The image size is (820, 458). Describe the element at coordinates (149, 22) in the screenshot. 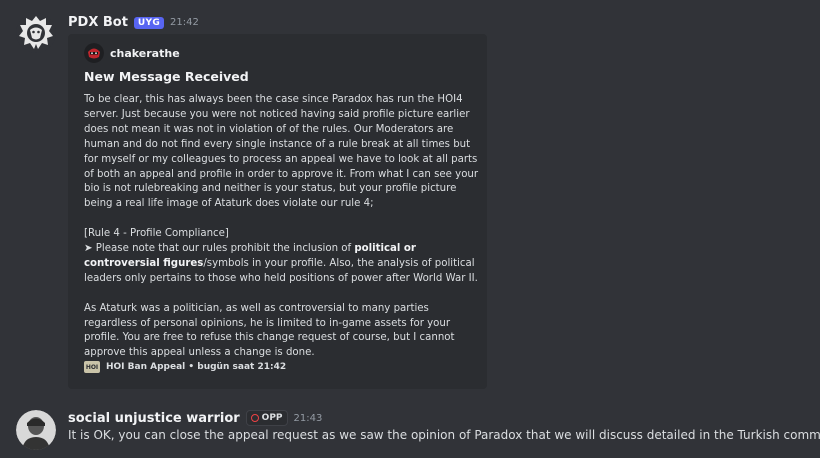

I see `bot-badge: UYG` at that location.